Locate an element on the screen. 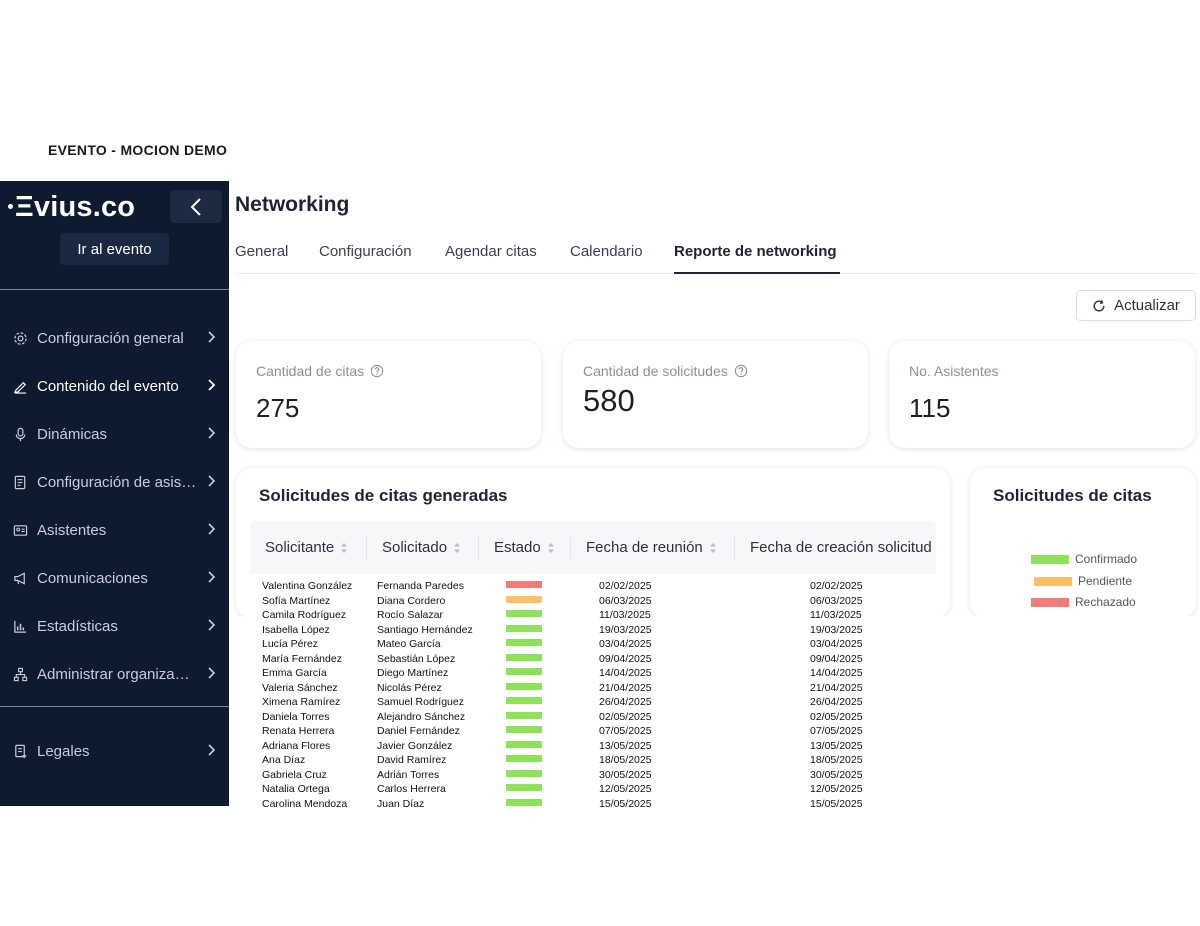  sidebar-item-configuracion-asistentes: Configuración de asistentes is located at coordinates (114, 482).